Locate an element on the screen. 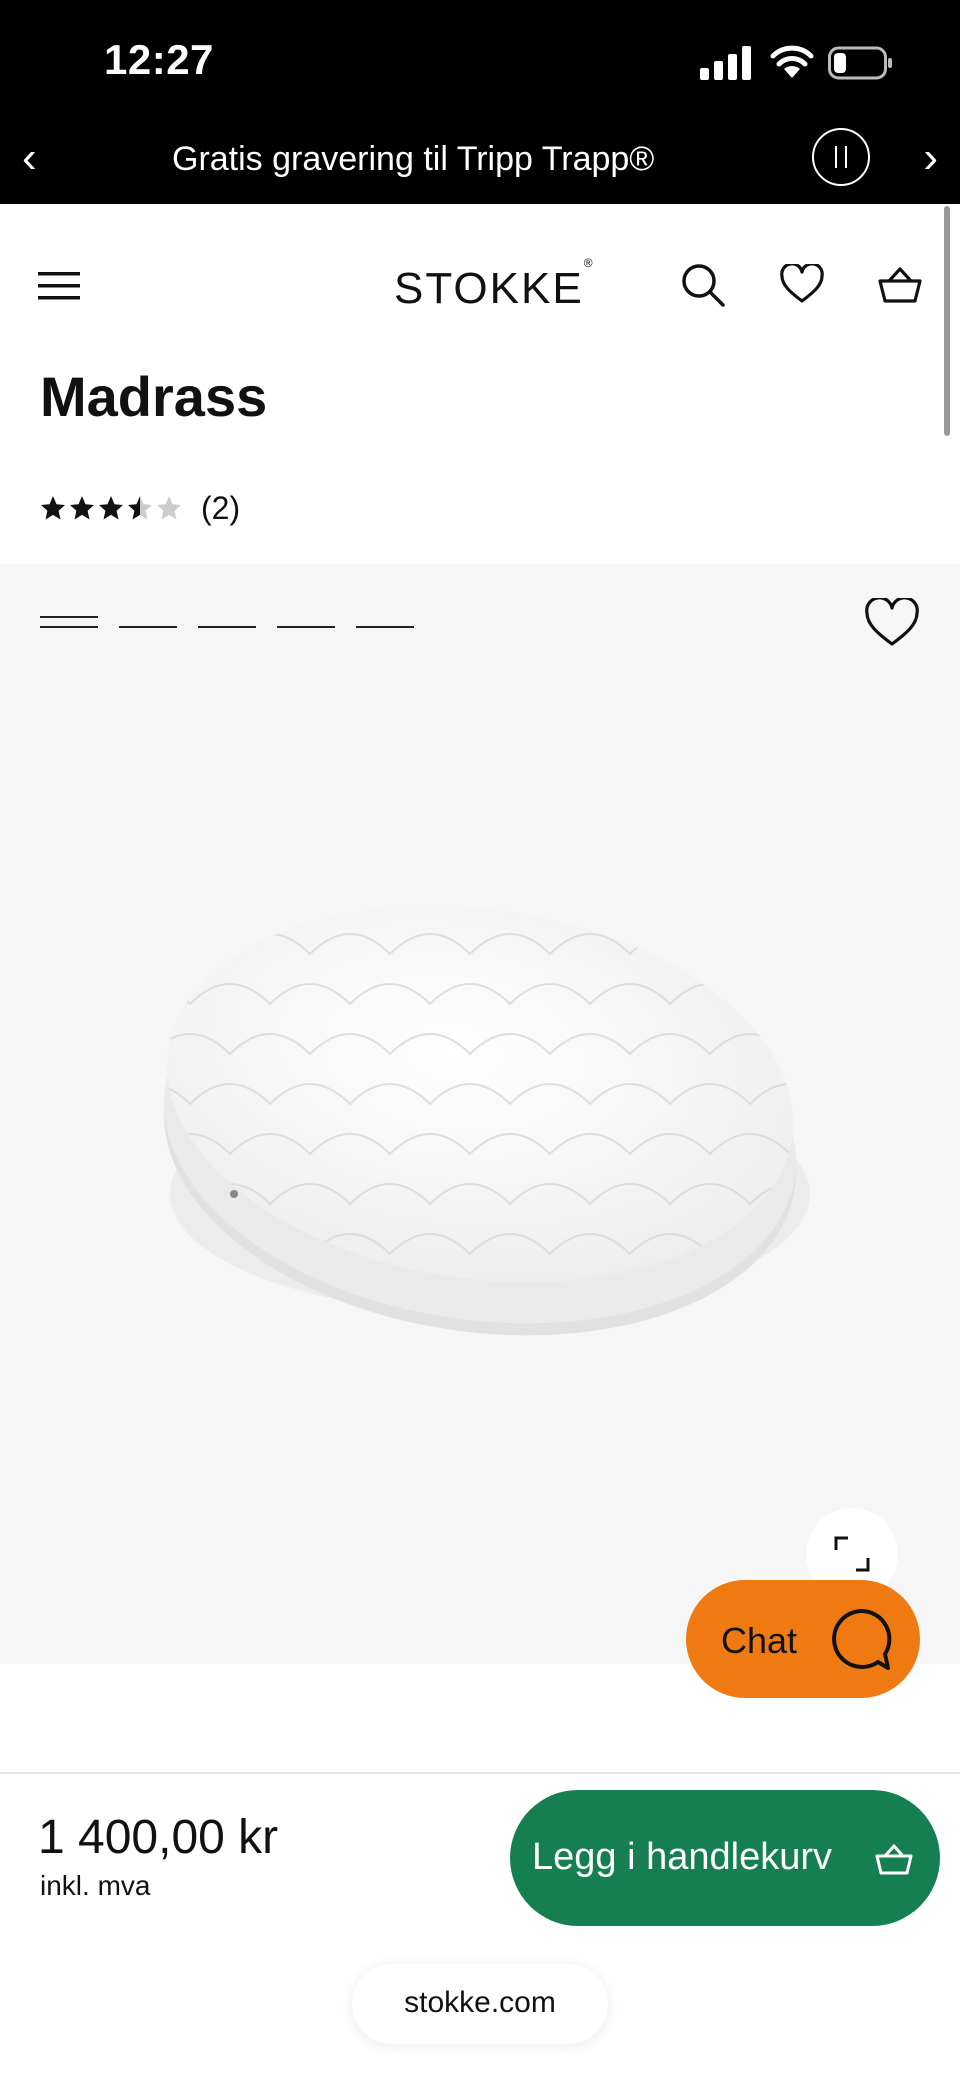 The image size is (960, 2078). logo-text: STOKKE is located at coordinates (489, 288).